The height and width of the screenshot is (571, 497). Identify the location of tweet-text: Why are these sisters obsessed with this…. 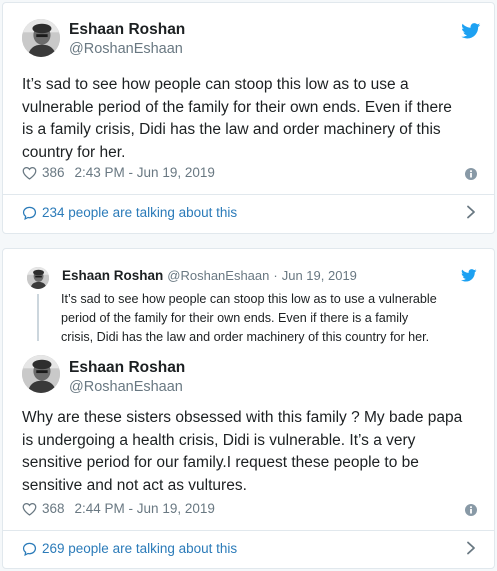
(242, 452).